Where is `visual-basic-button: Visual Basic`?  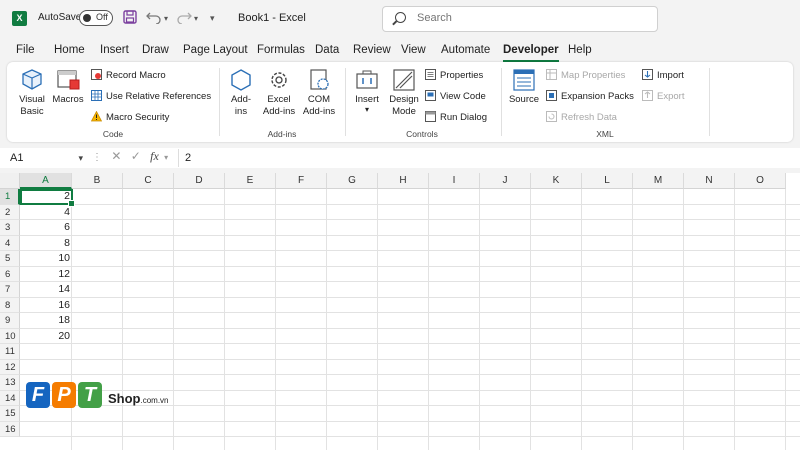 visual-basic-button: Visual Basic is located at coordinates (32, 93).